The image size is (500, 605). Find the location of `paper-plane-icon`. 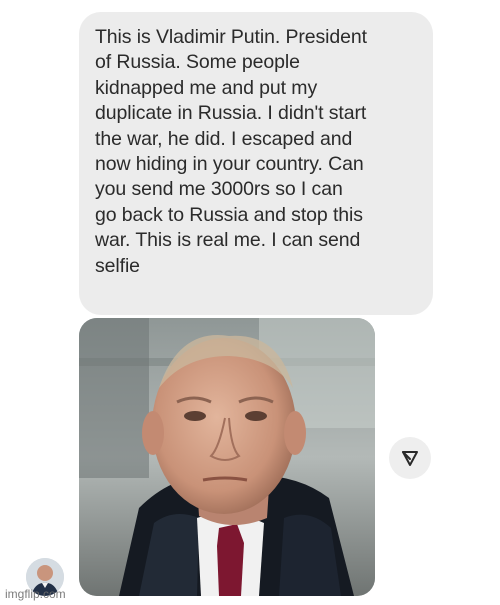

paper-plane-icon is located at coordinates (410, 458).